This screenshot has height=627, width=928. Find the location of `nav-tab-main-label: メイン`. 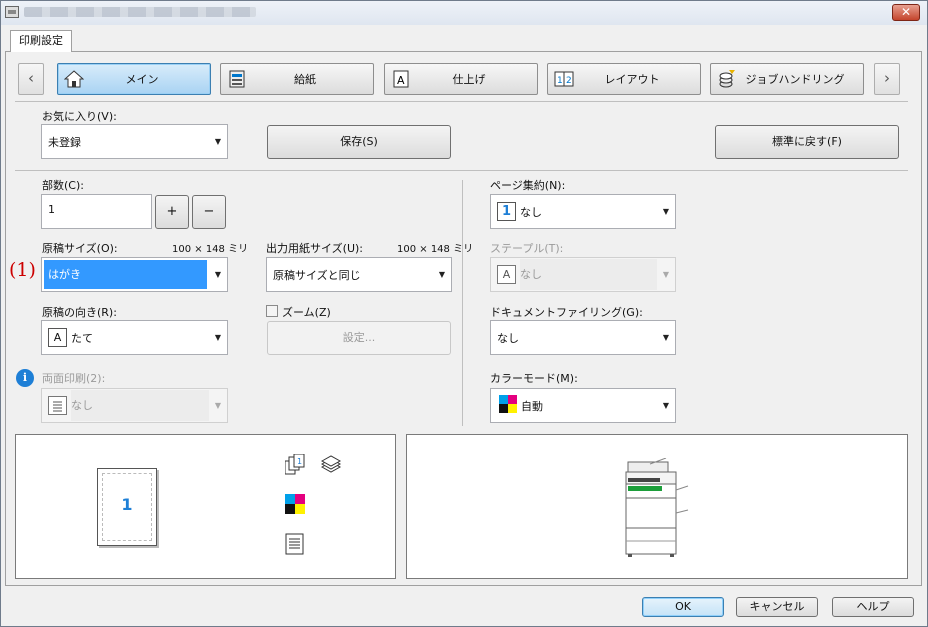

nav-tab-main-label: メイン is located at coordinates (142, 79).